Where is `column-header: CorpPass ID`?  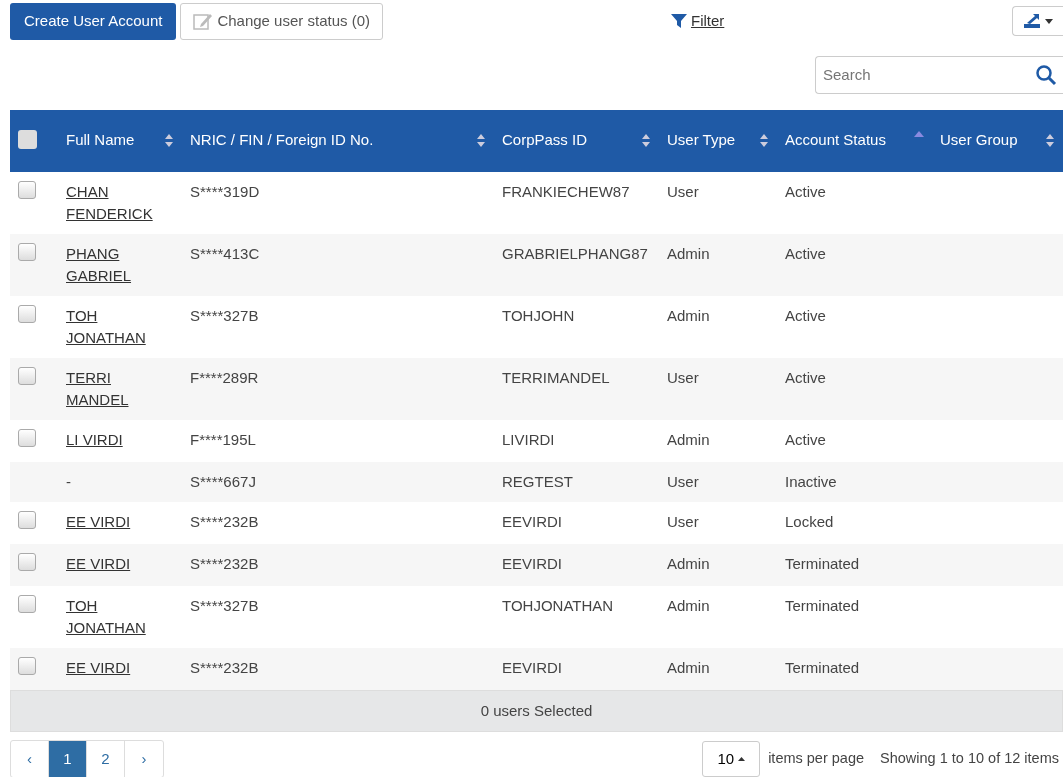 column-header: CorpPass ID is located at coordinates (545, 140).